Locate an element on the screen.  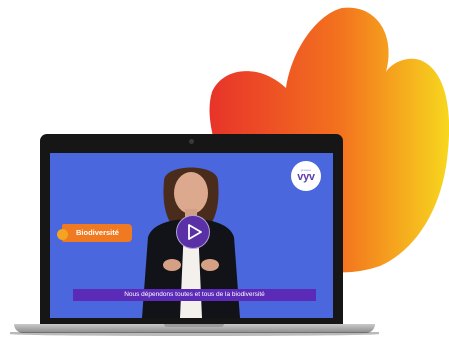
topic-tag-label: Biodiversité is located at coordinates (97, 232).